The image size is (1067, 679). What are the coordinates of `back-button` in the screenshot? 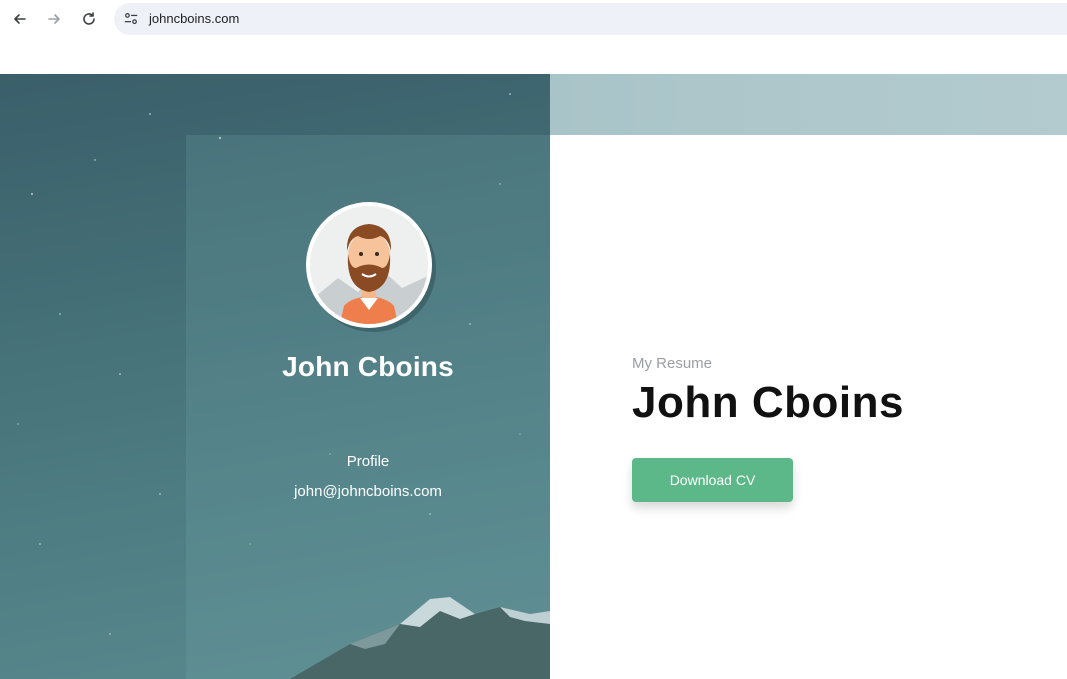 It's located at (20, 19).